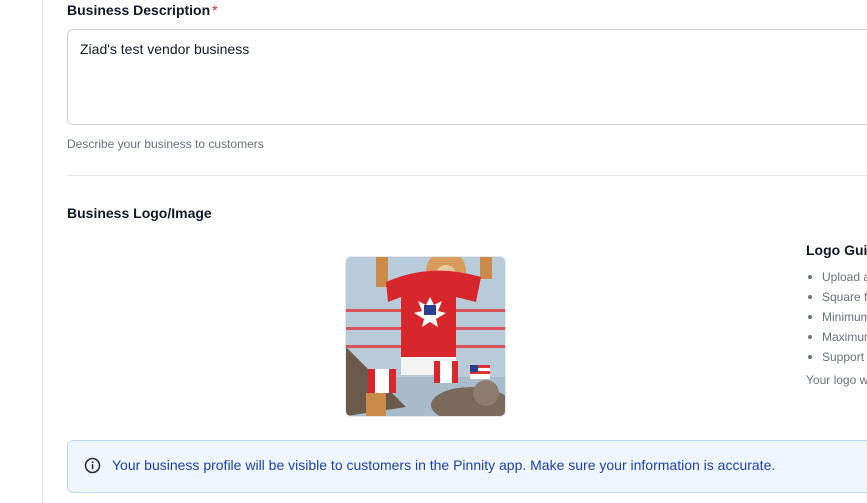 This screenshot has height=503, width=867. I want to click on left-sidebar-edge, so click(21, 251).